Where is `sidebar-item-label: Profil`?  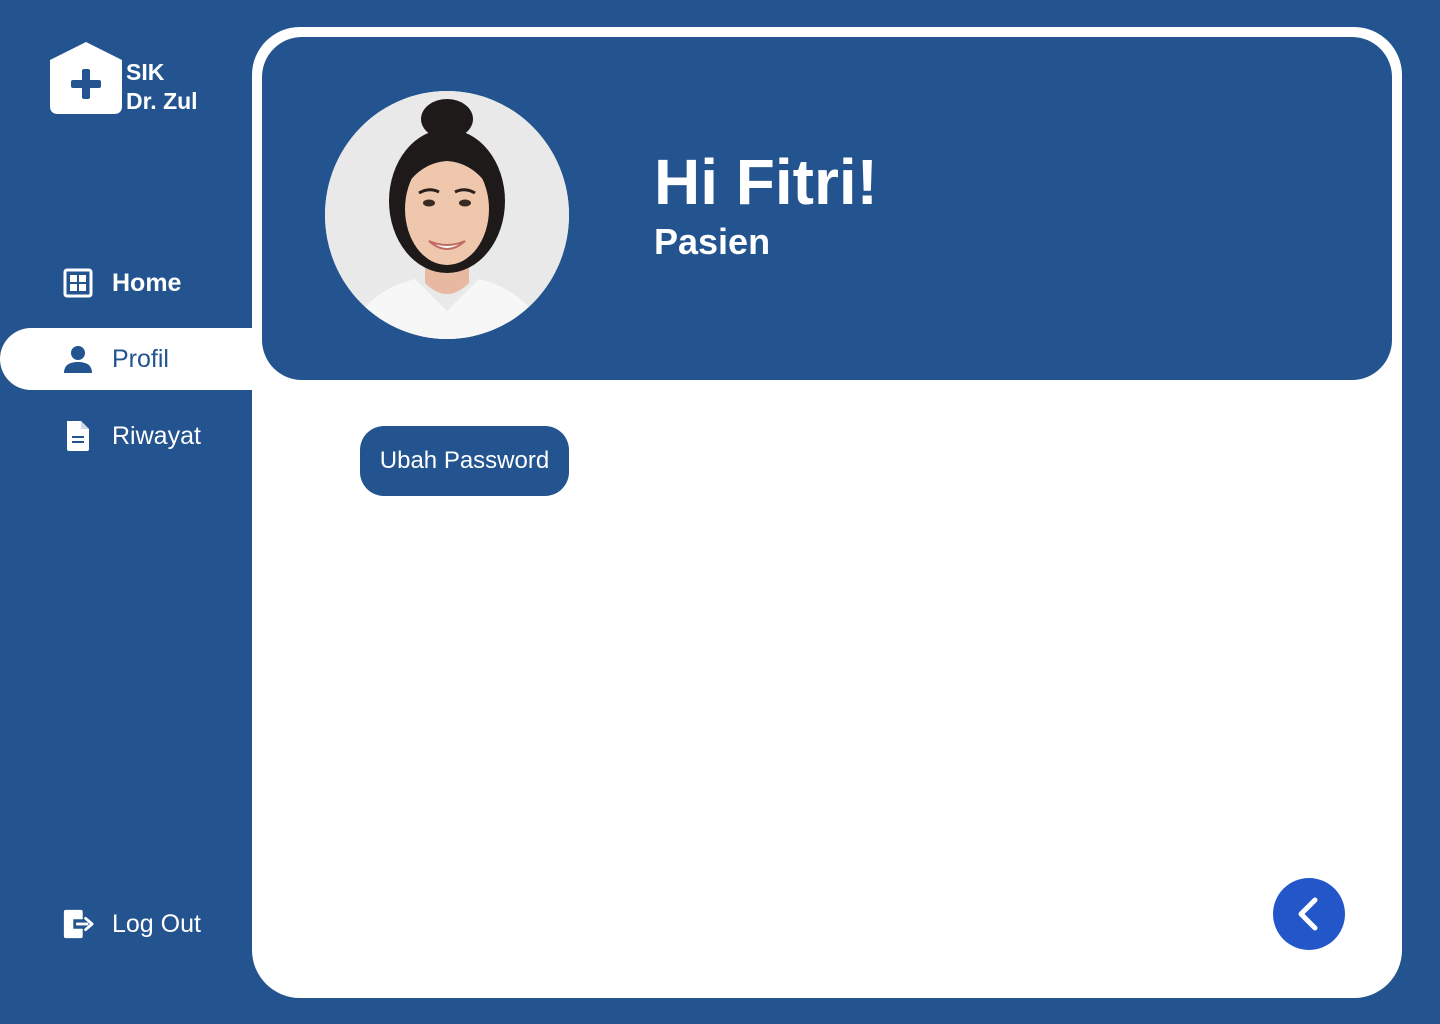 sidebar-item-label: Profil is located at coordinates (140, 358).